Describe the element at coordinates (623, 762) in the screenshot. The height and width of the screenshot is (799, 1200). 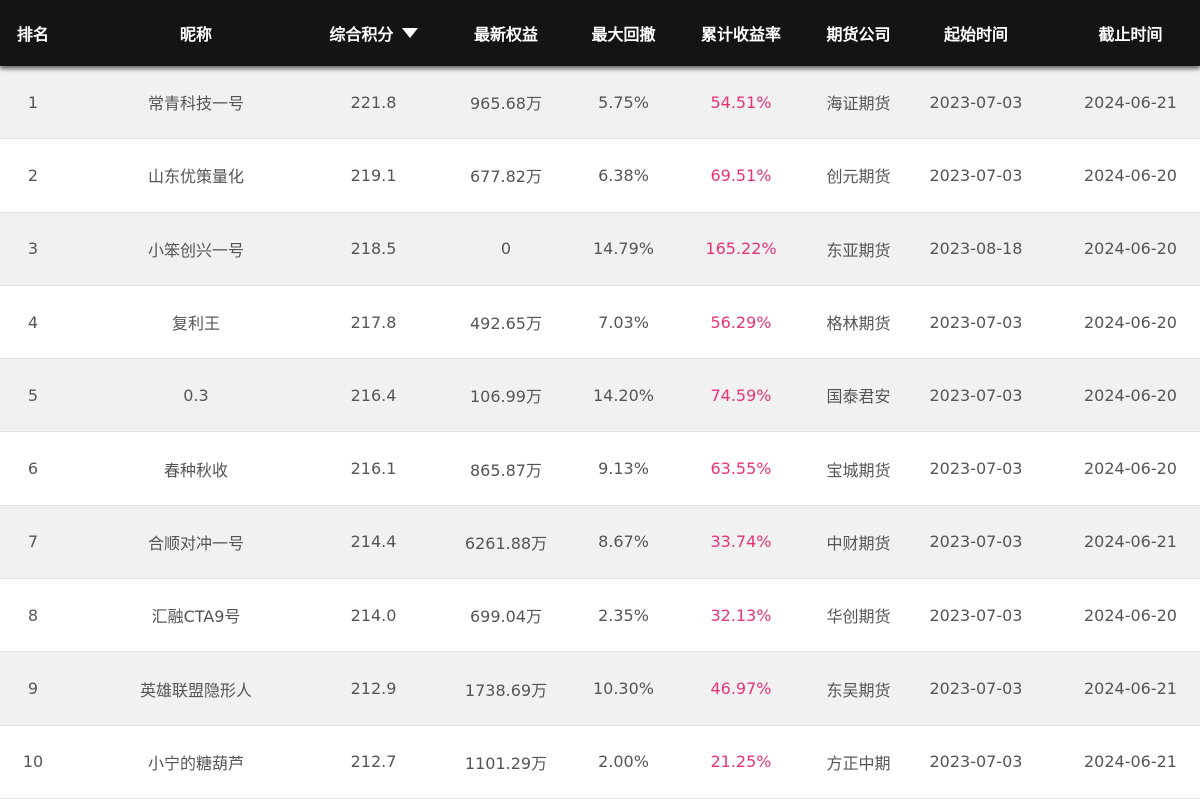
I see `max-drawdown-cell: 2.00%` at that location.